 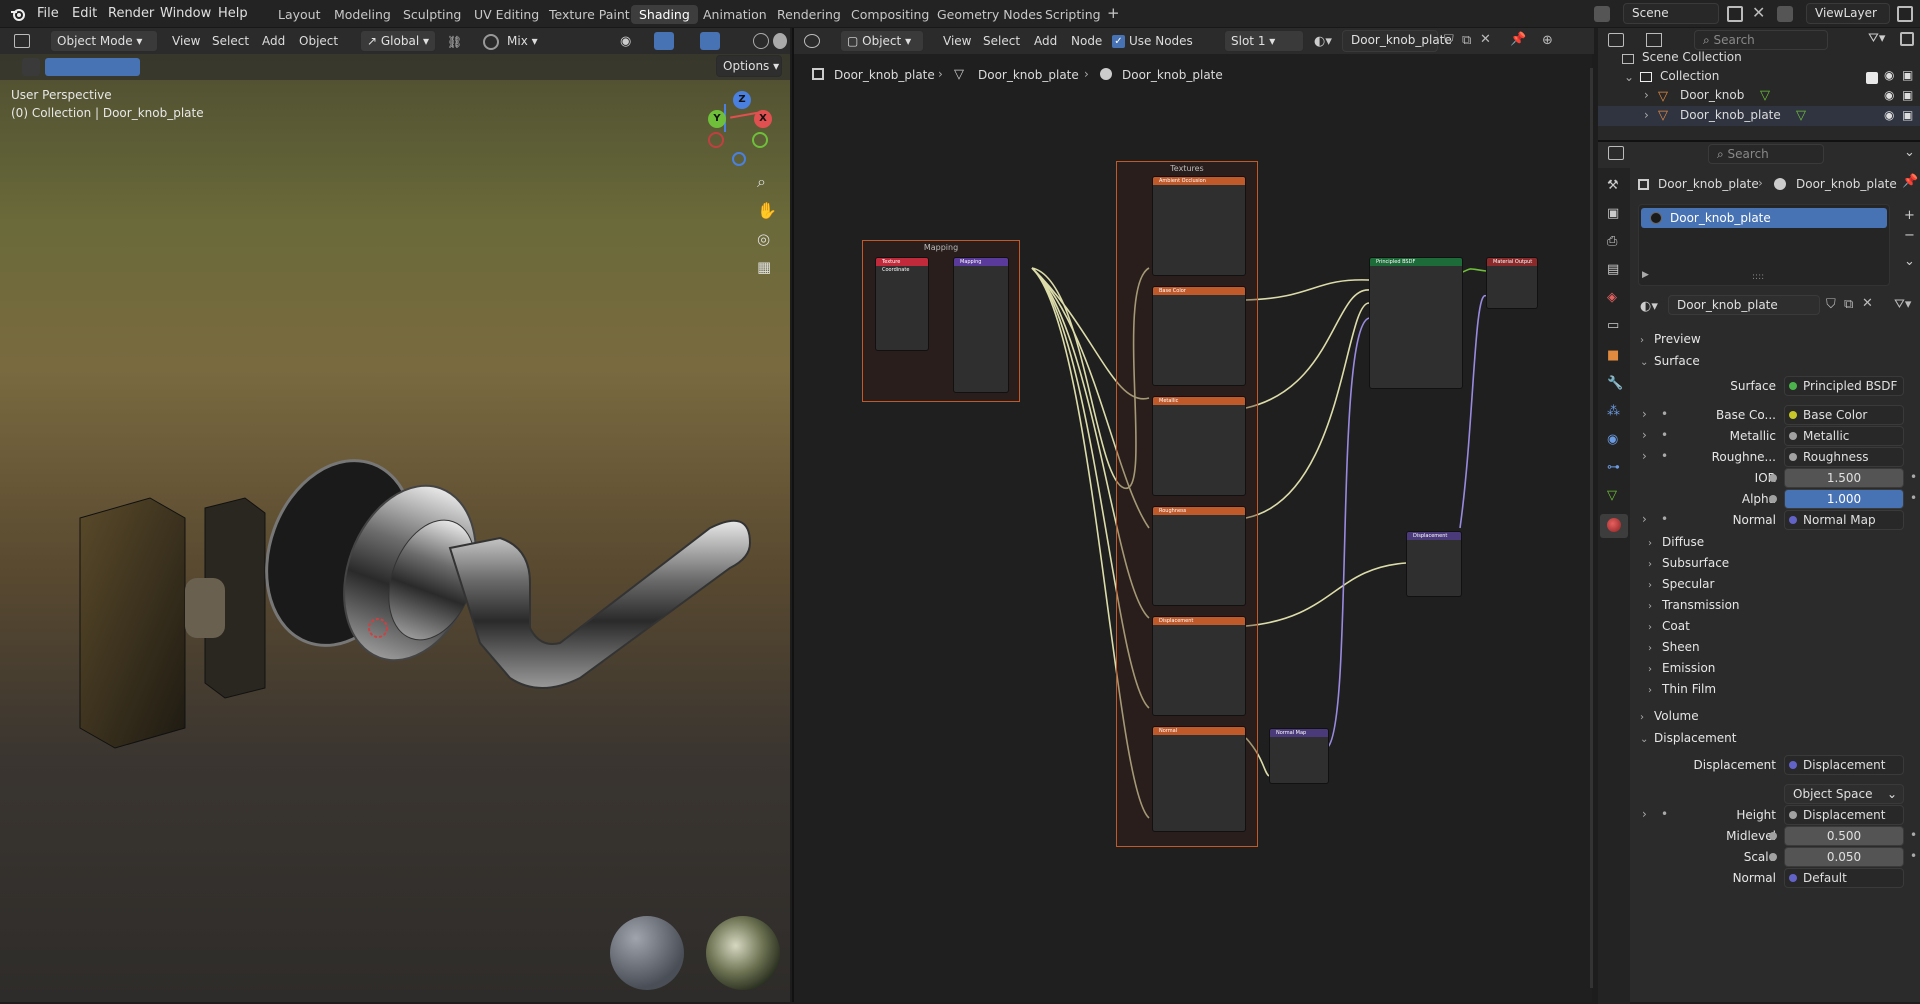 What do you see at coordinates (1681, 584) in the screenshot?
I see `subsection-specular: › Specular` at bounding box center [1681, 584].